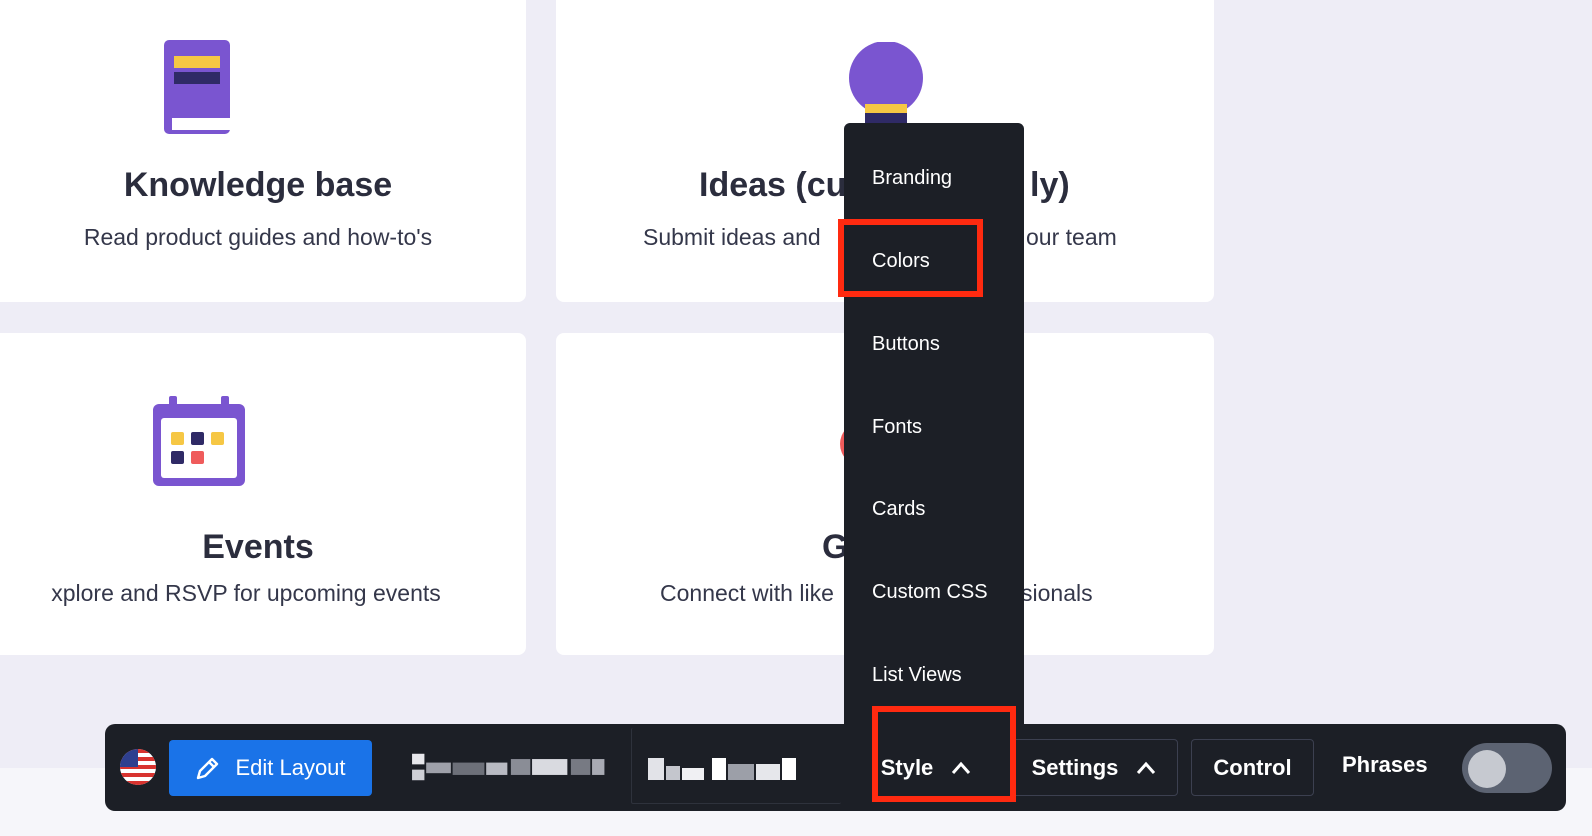 The image size is (1592, 836). Describe the element at coordinates (258, 185) in the screenshot. I see `card-title: Knowledge base` at that location.